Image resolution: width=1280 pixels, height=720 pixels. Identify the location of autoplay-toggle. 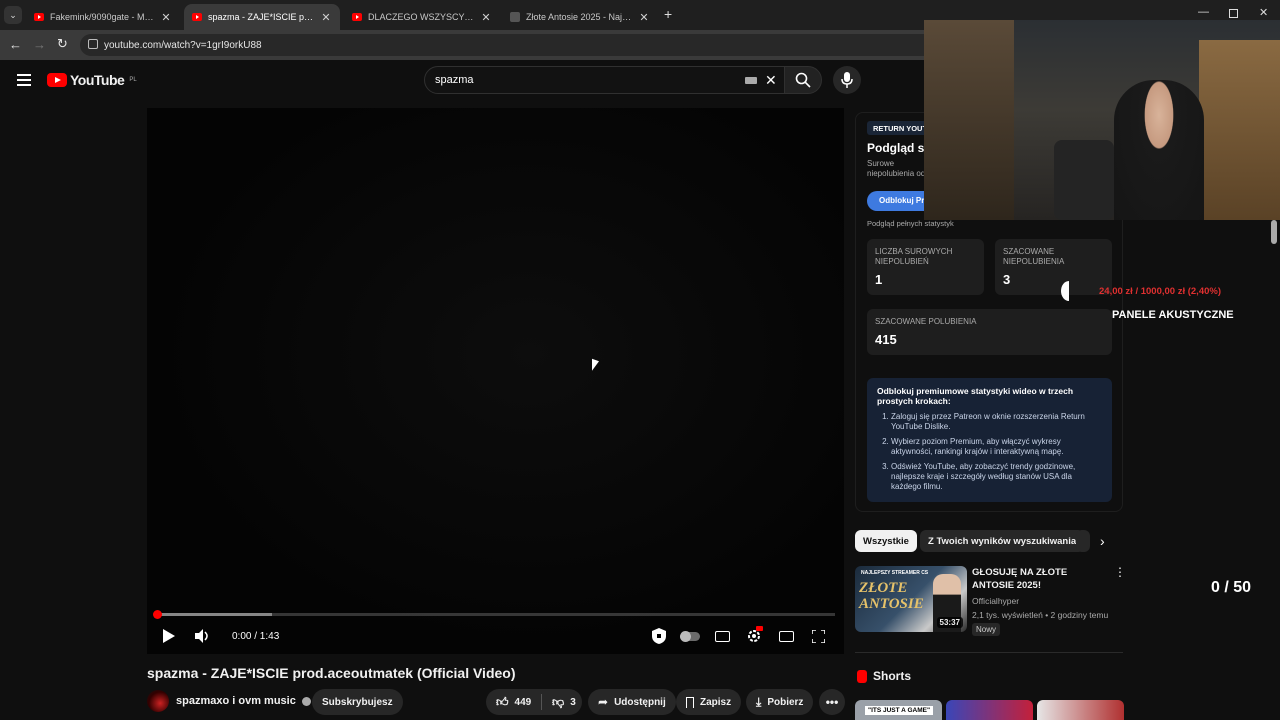
(690, 636).